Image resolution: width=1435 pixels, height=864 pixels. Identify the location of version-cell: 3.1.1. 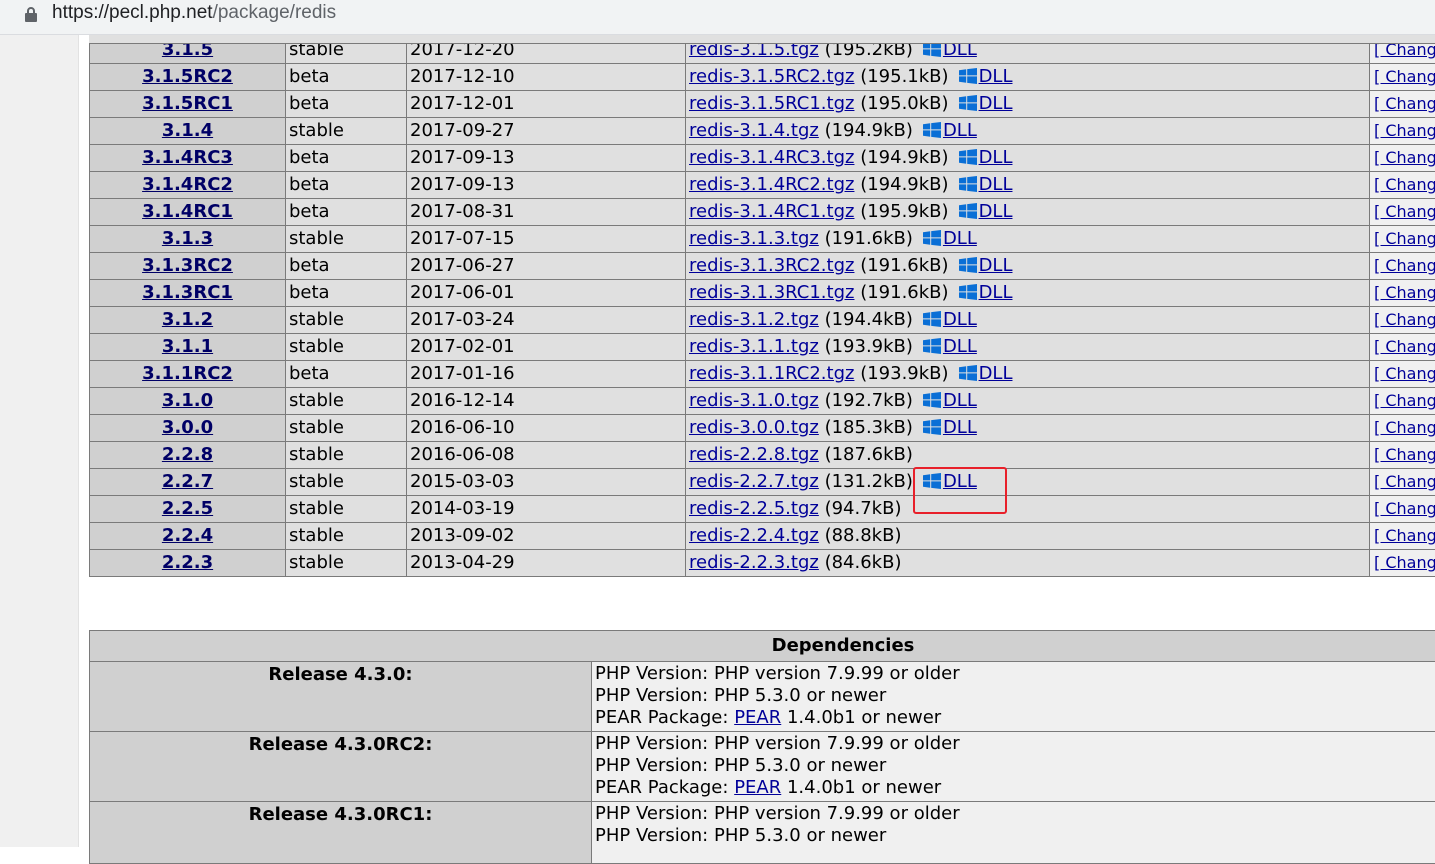
(188, 347).